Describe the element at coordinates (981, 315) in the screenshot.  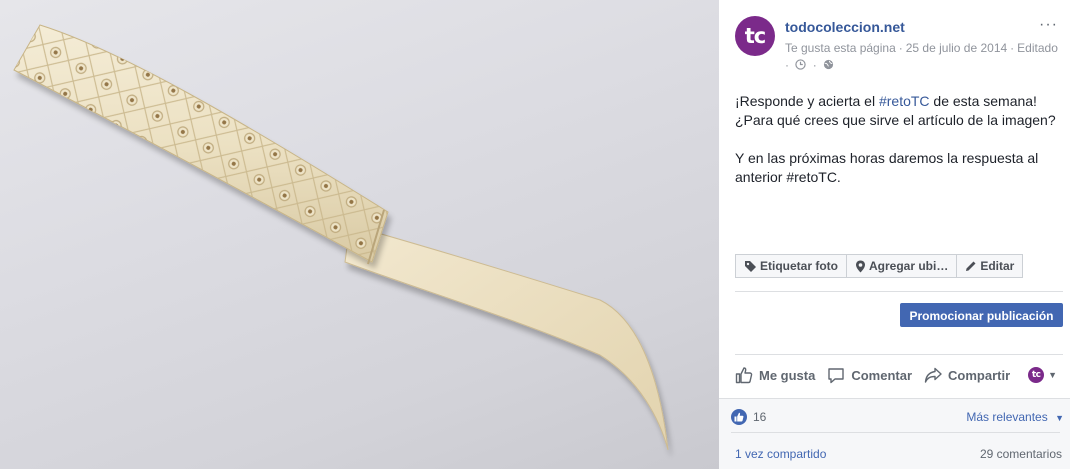
I see `promote-post-button: Promocionar publicación` at that location.